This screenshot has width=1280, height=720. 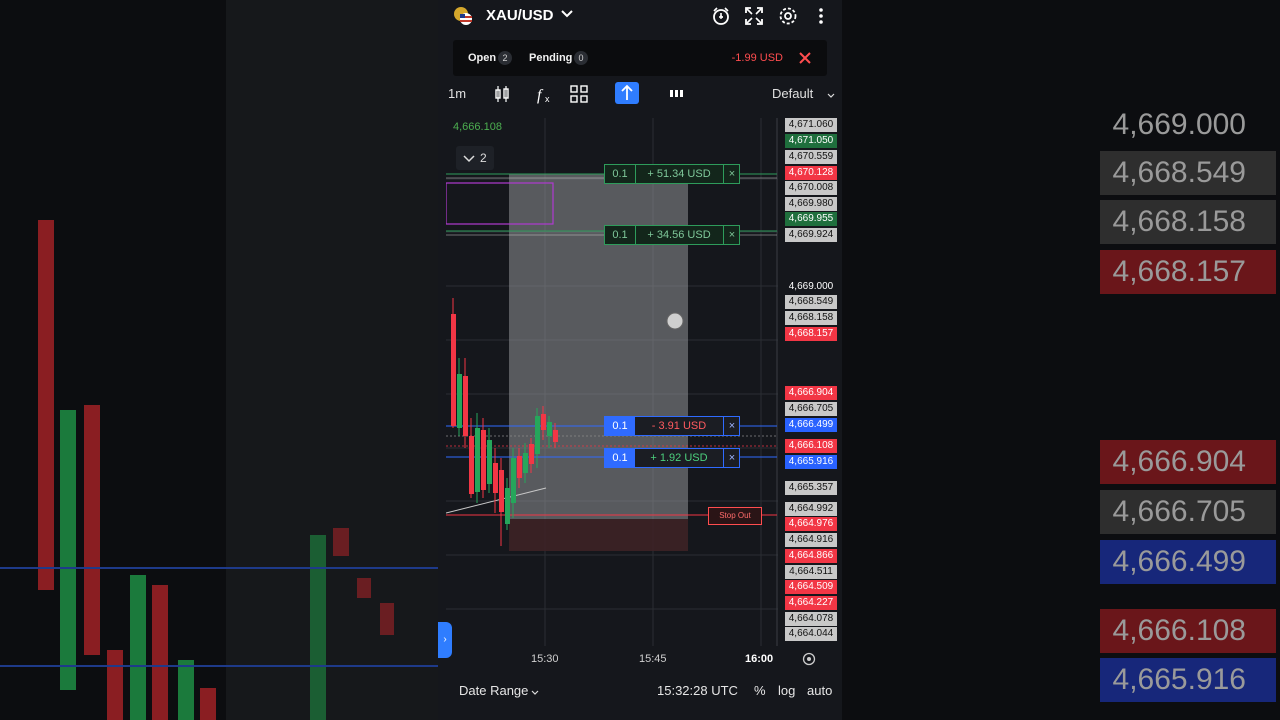 I want to click on price-axis-tag: 4,670.559, so click(x=811, y=157).